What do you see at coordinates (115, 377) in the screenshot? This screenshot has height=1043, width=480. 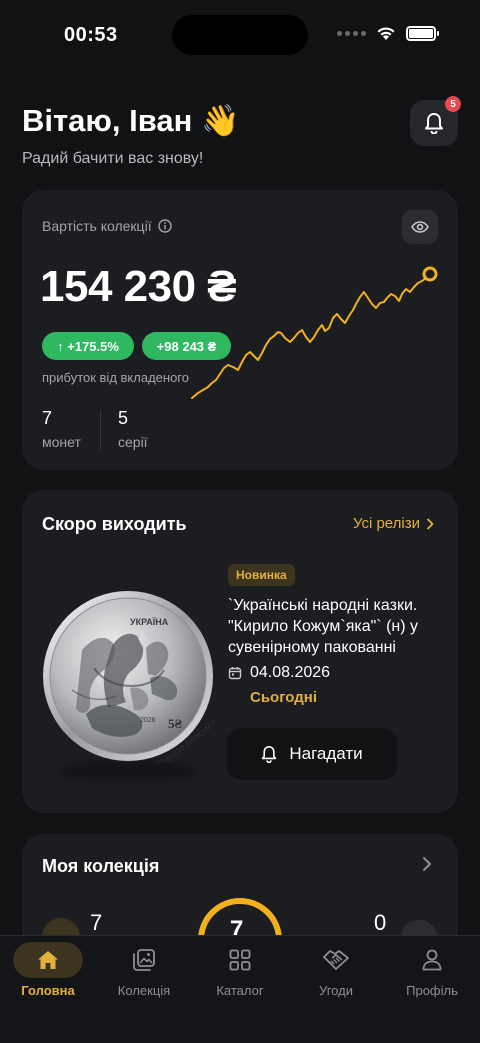 I see `profit-label: прибуток від вкладеного` at bounding box center [115, 377].